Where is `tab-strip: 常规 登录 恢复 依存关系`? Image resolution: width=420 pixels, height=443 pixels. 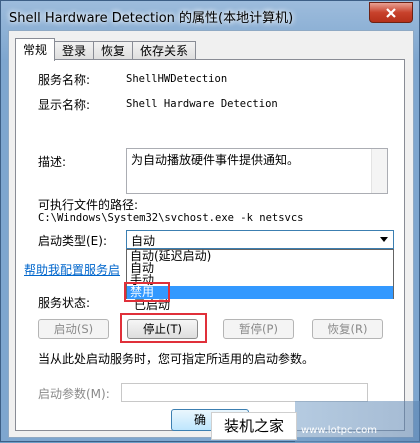 tab-strip: 常规 登录 恢复 依存关系 is located at coordinates (106, 49).